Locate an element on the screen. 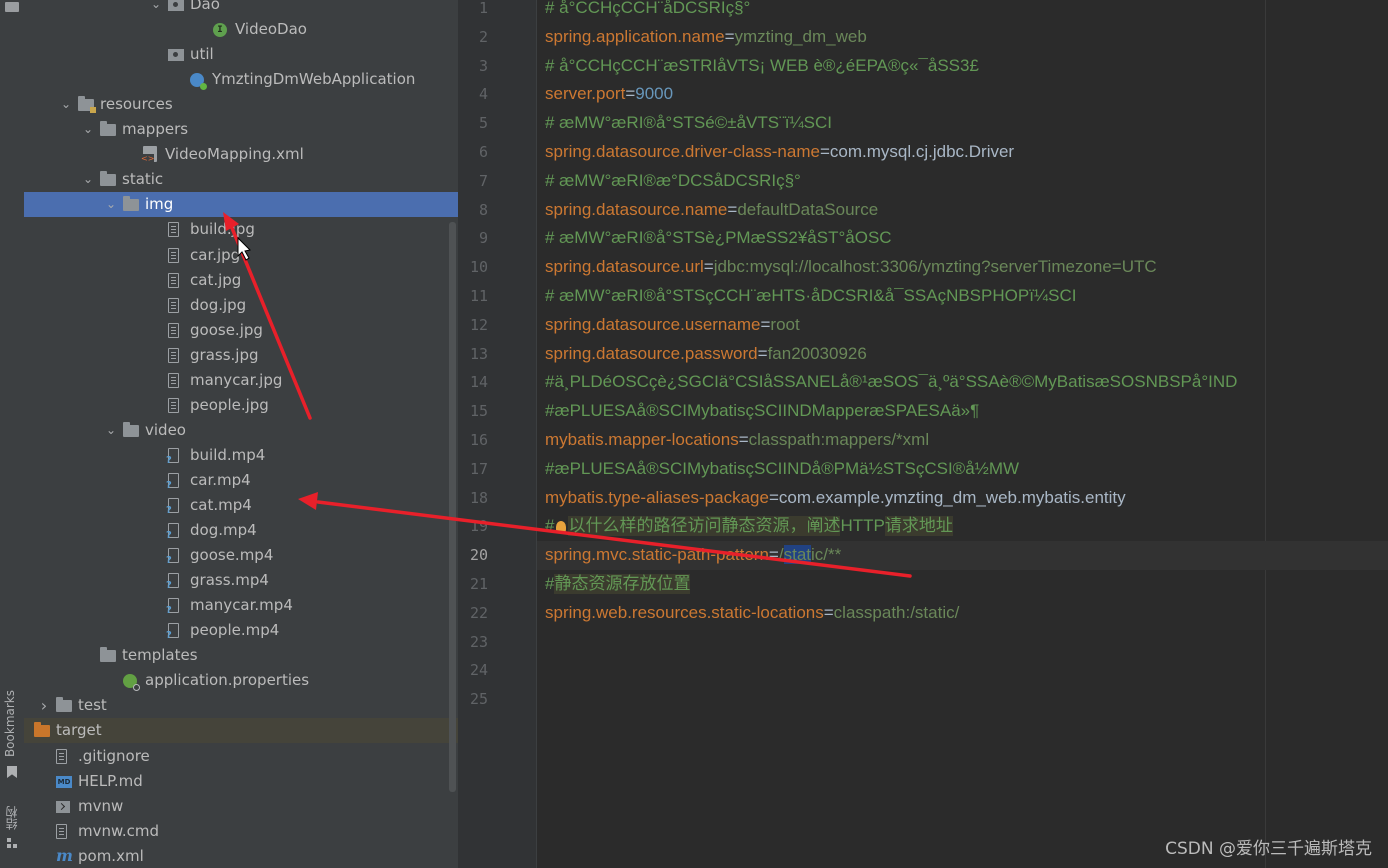 This screenshot has height=868, width=1388. tree-item-templates: templates is located at coordinates (241, 655).